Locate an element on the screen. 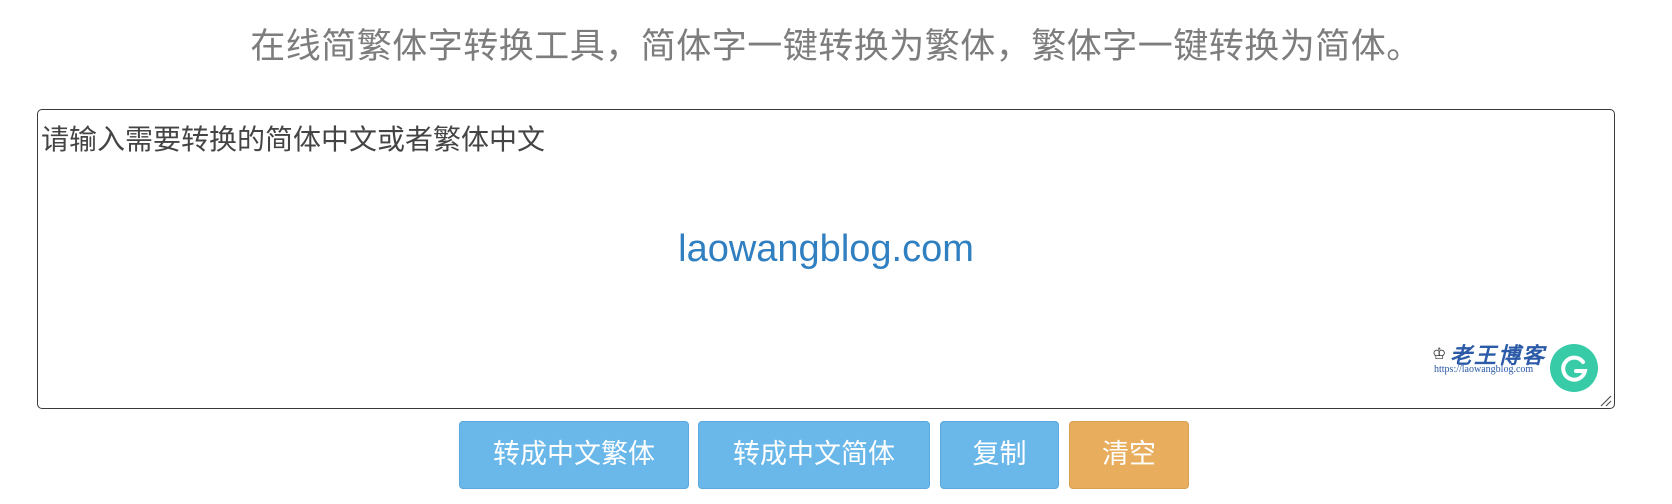 The height and width of the screenshot is (504, 1672). grammarly-icon is located at coordinates (1574, 368).